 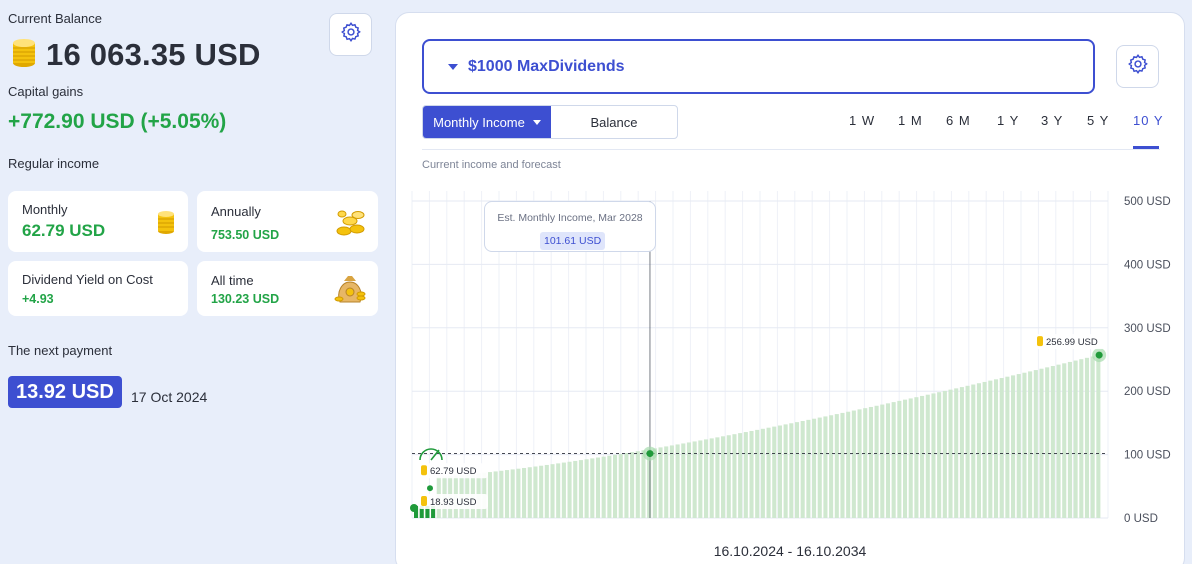 What do you see at coordinates (790, 551) in the screenshot?
I see `chart-date-range: 16.10.2024 - 16.10.2034` at bounding box center [790, 551].